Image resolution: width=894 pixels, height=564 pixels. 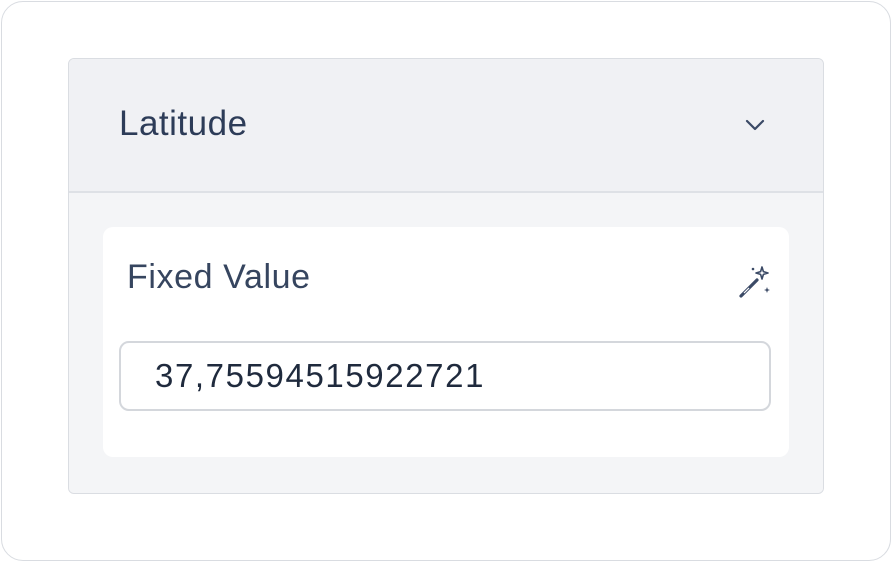 What do you see at coordinates (183, 123) in the screenshot?
I see `panel-title: Latitude` at bounding box center [183, 123].